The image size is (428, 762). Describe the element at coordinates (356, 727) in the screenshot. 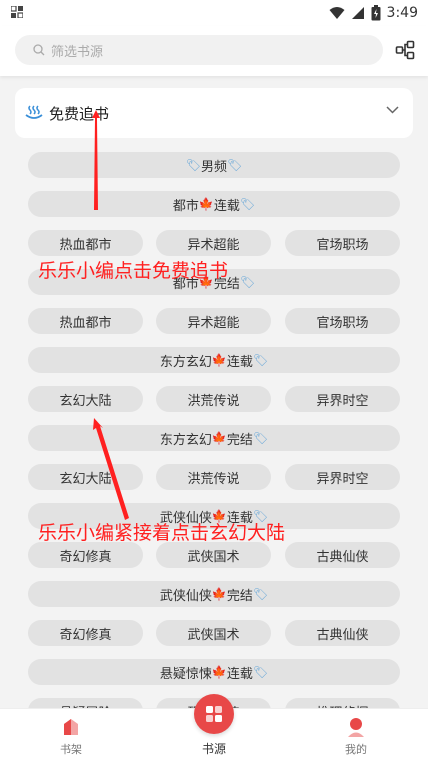

I see `profile-icon` at that location.